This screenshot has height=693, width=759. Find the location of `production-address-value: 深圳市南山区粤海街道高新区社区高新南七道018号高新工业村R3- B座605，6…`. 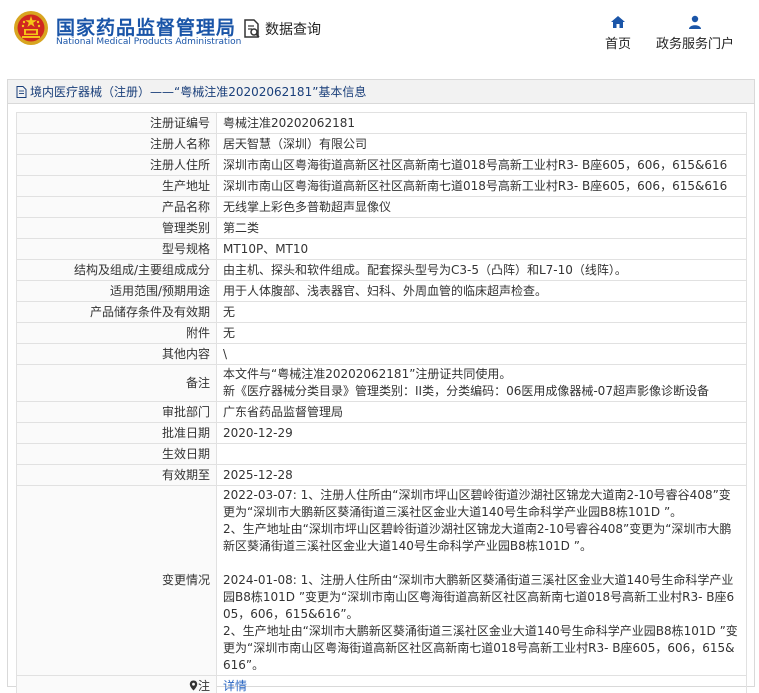

production-address-value: 深圳市南山区粤海街道高新区社区高新南七道018号高新工业村R3- B座605，6… is located at coordinates (481, 186).